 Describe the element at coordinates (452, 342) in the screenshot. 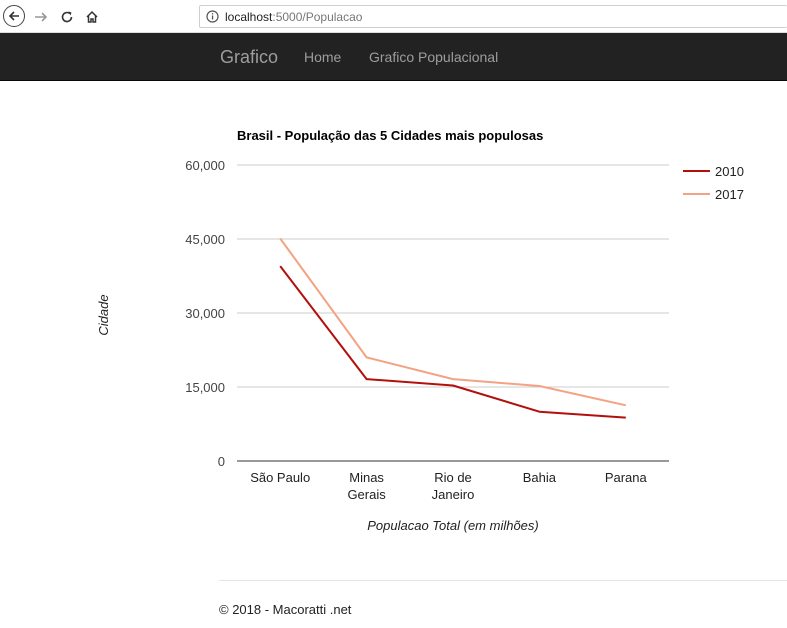

I see `series-line-2010` at that location.